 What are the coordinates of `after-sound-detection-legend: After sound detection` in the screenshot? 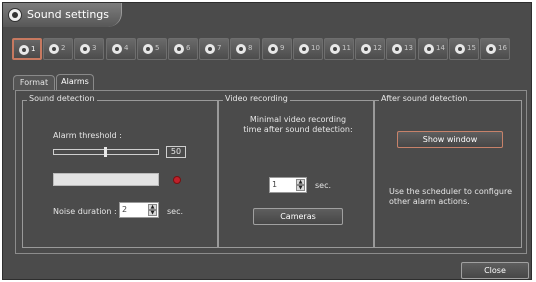 It's located at (424, 98).